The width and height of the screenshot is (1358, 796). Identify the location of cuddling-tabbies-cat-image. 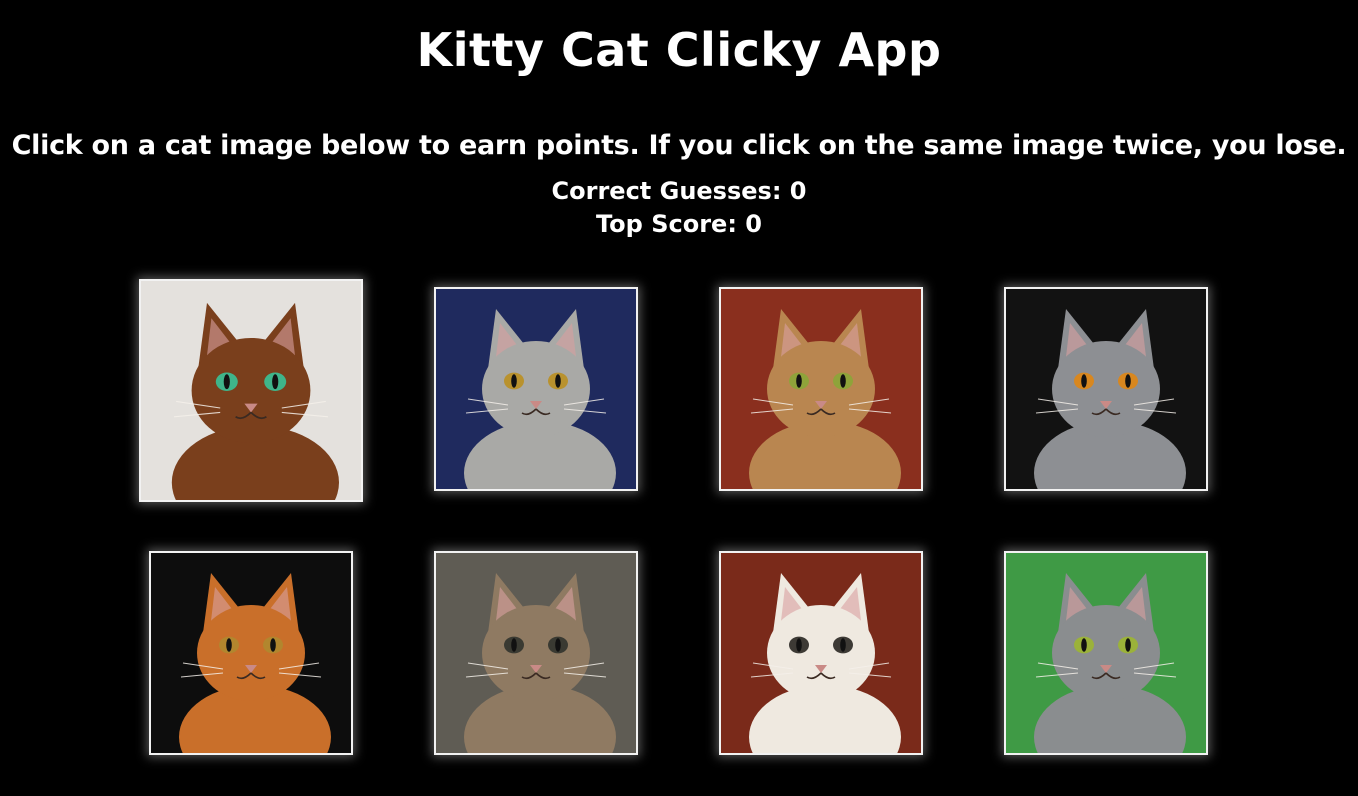
(536, 653).